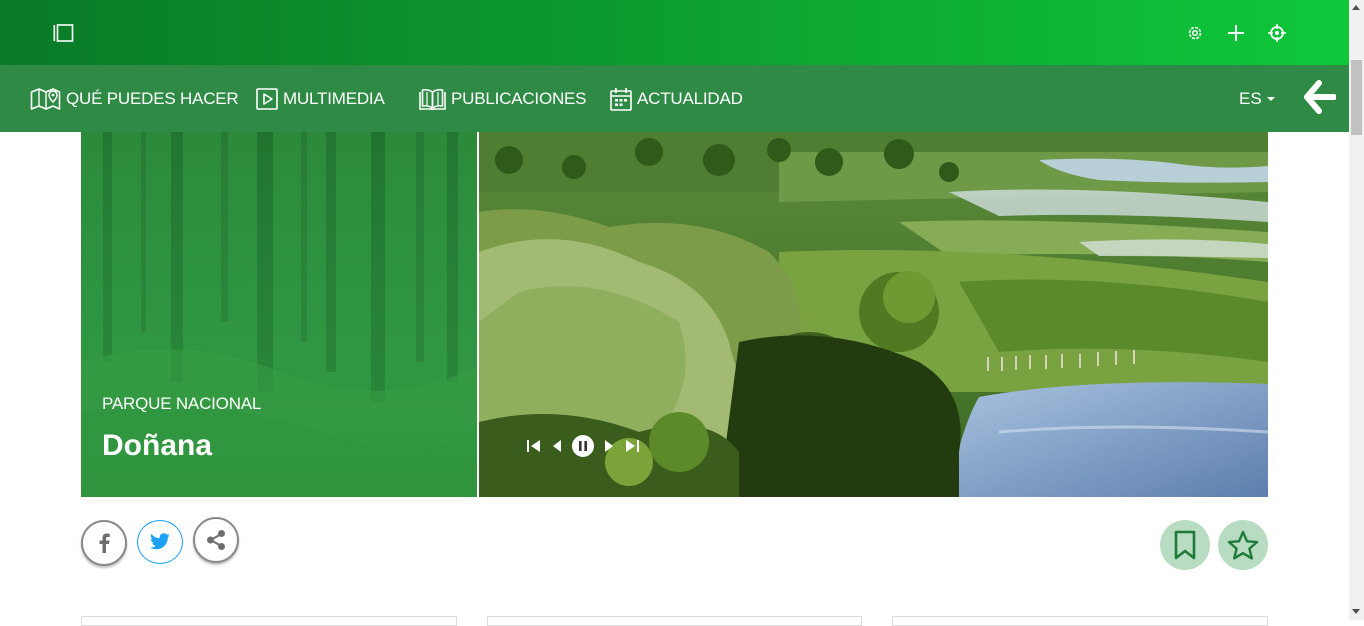 The image size is (1364, 626). I want to click on facebook-share-button, so click(104, 543).